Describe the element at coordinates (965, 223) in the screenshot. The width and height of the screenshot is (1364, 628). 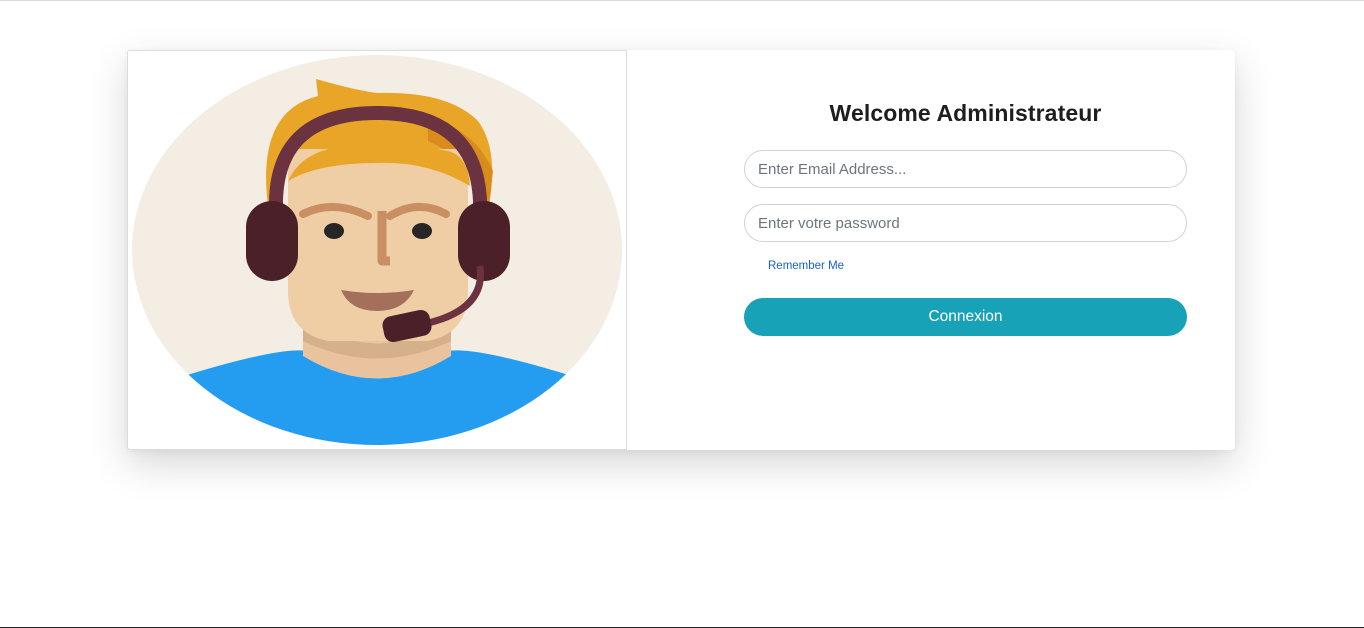
I see `password-field` at that location.